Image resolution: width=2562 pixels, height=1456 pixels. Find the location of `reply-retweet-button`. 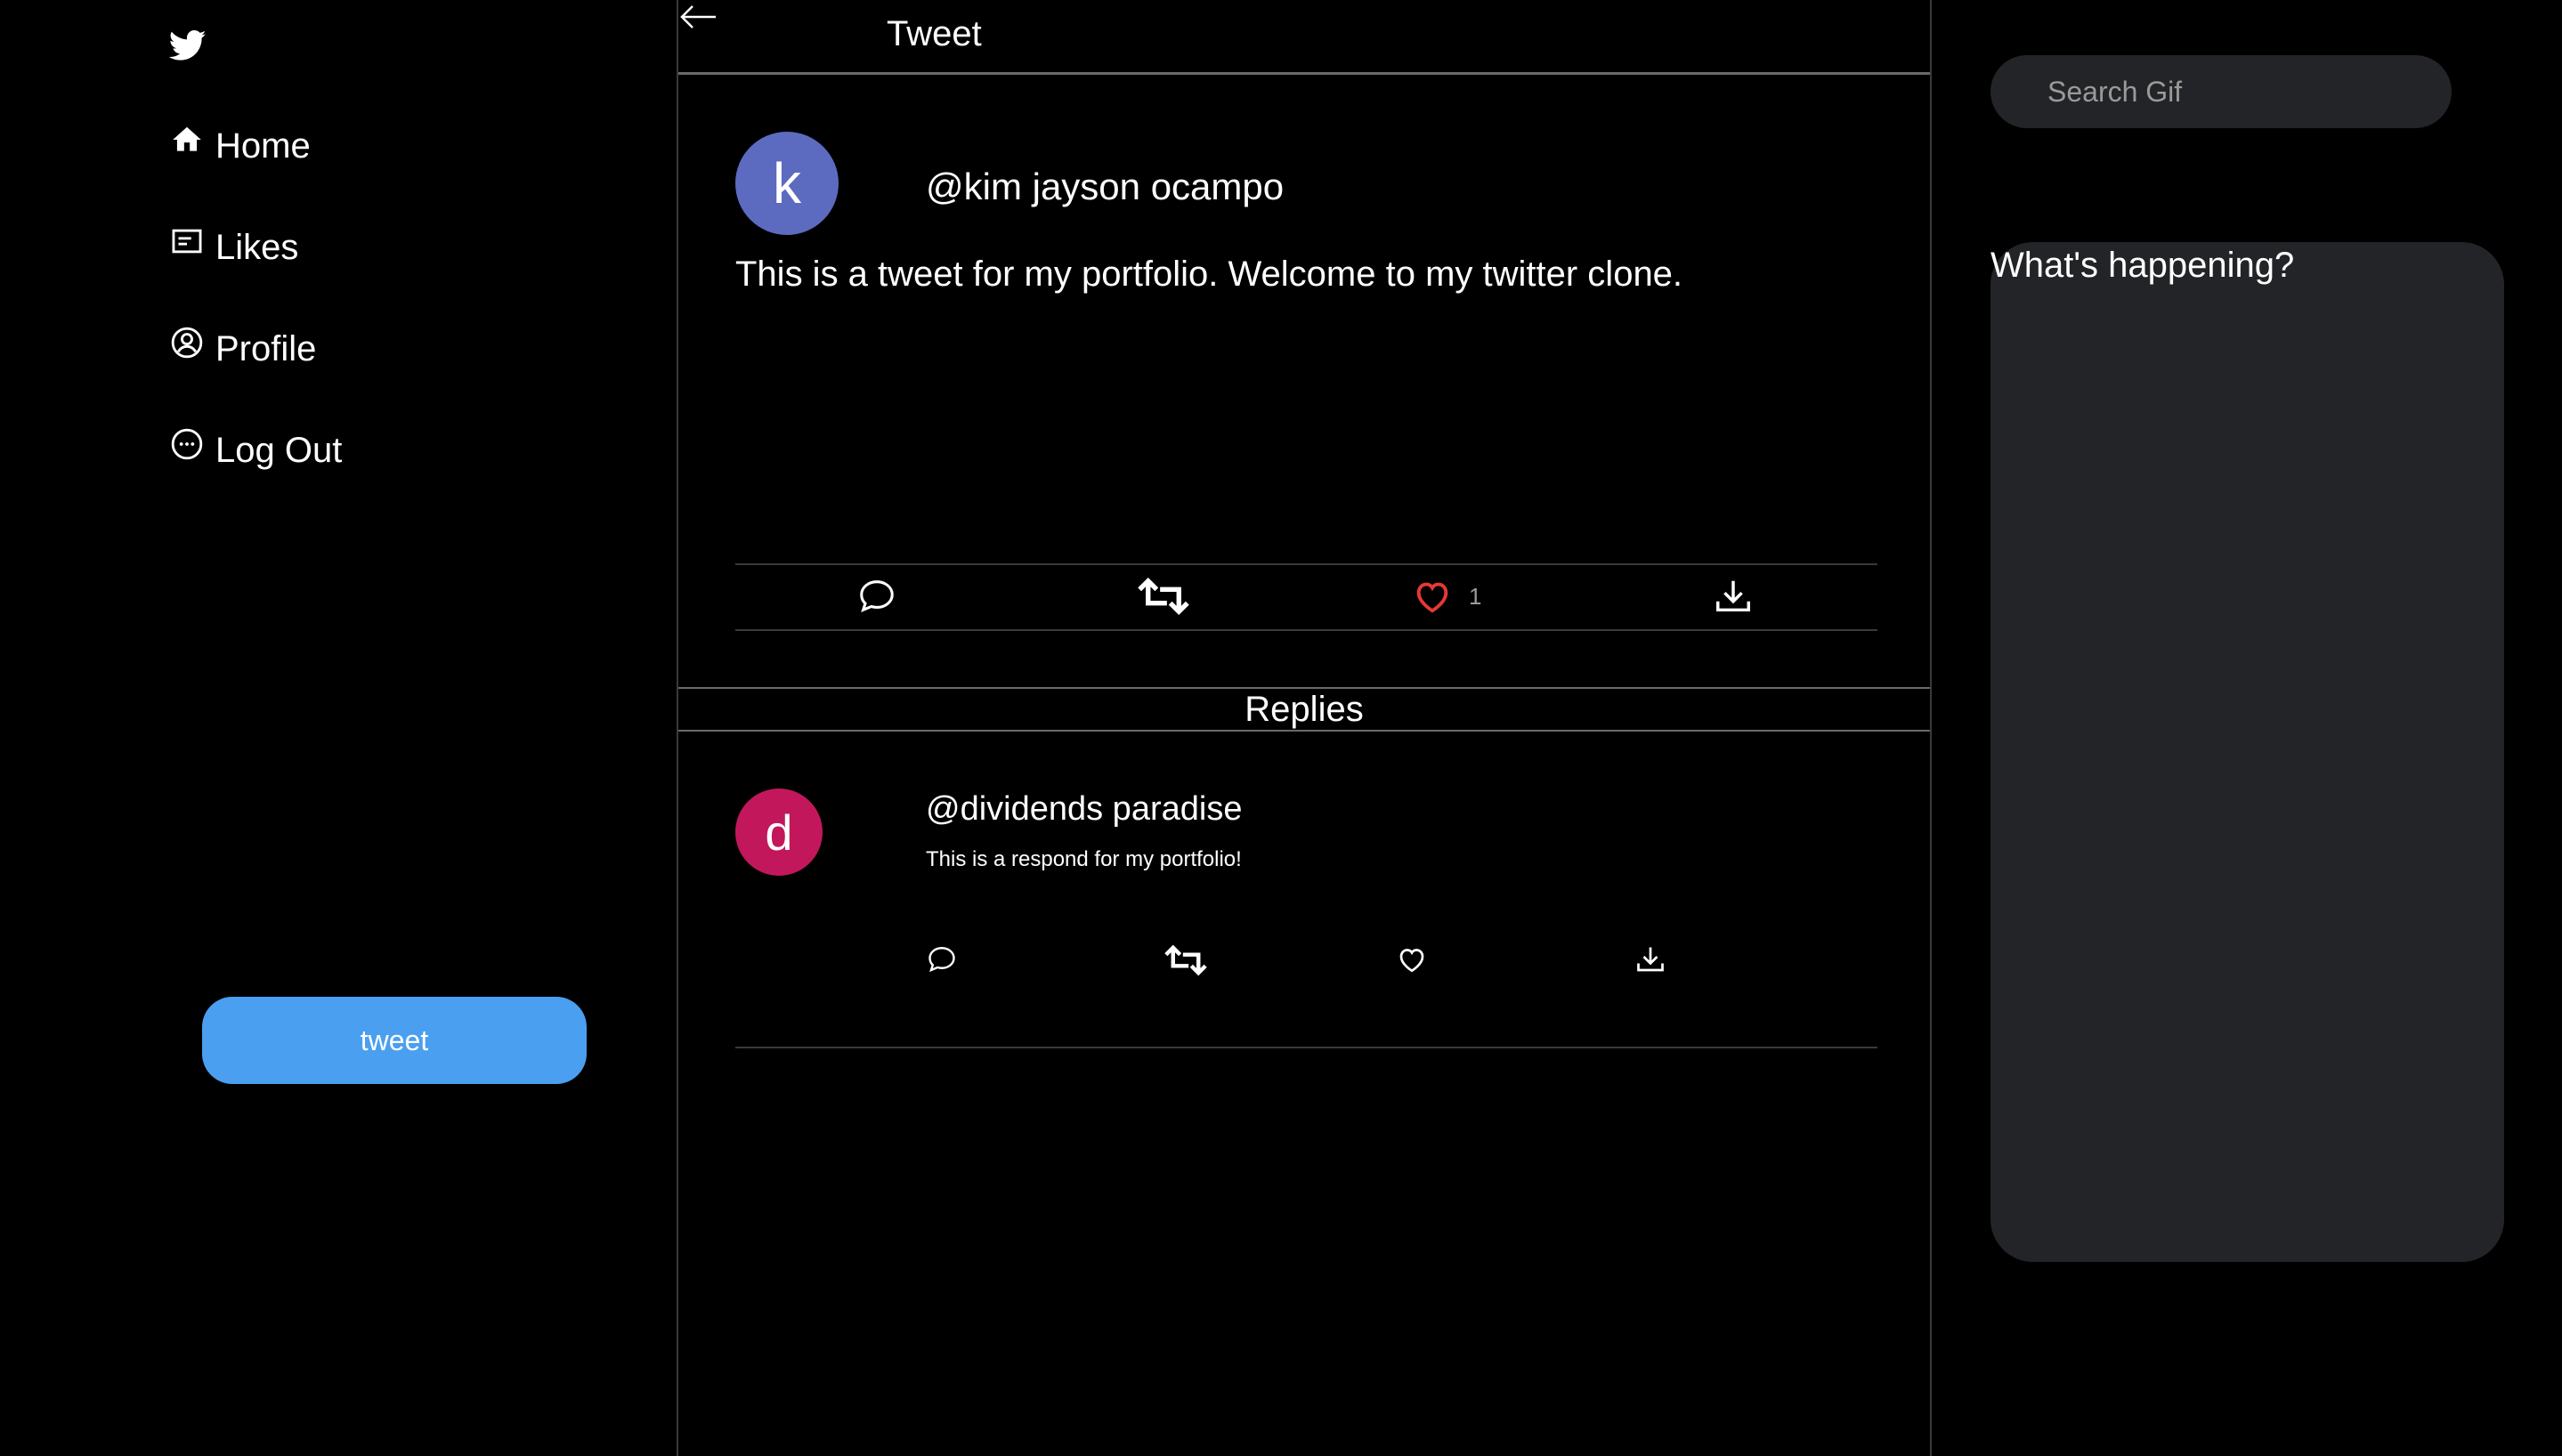

reply-retweet-button is located at coordinates (1186, 960).